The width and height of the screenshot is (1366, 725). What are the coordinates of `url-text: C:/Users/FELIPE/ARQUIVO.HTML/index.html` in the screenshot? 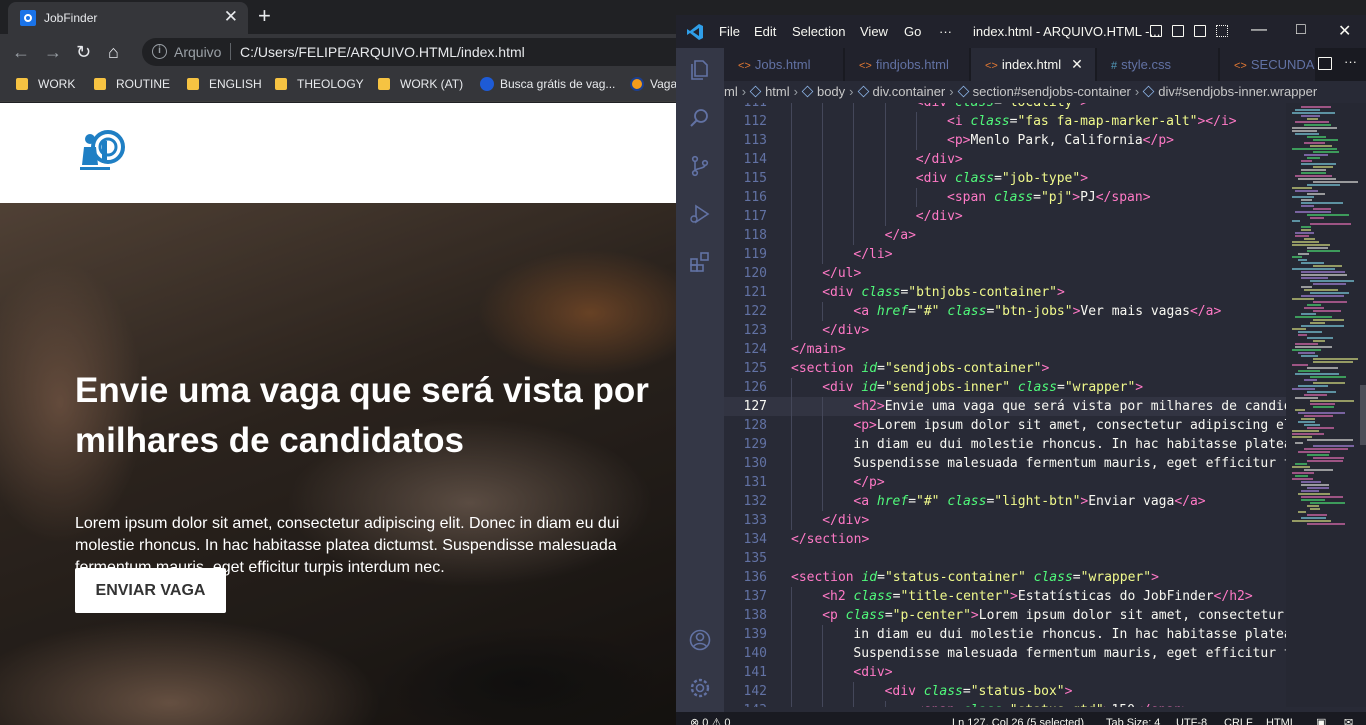 It's located at (382, 52).